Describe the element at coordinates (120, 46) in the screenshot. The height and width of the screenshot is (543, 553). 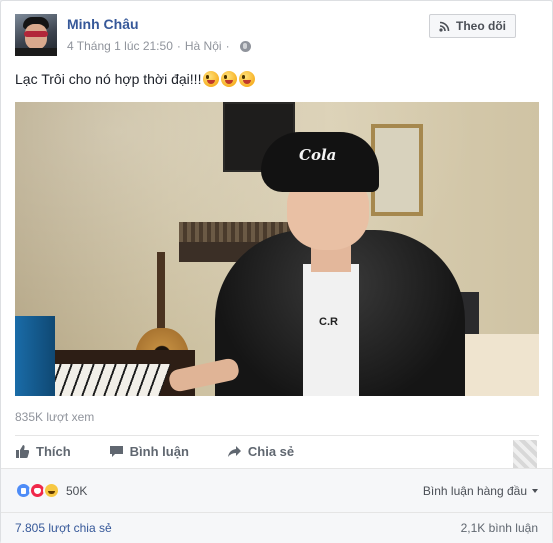
I see `post-timestamp: 4 Tháng 1 lúc 21:50` at that location.